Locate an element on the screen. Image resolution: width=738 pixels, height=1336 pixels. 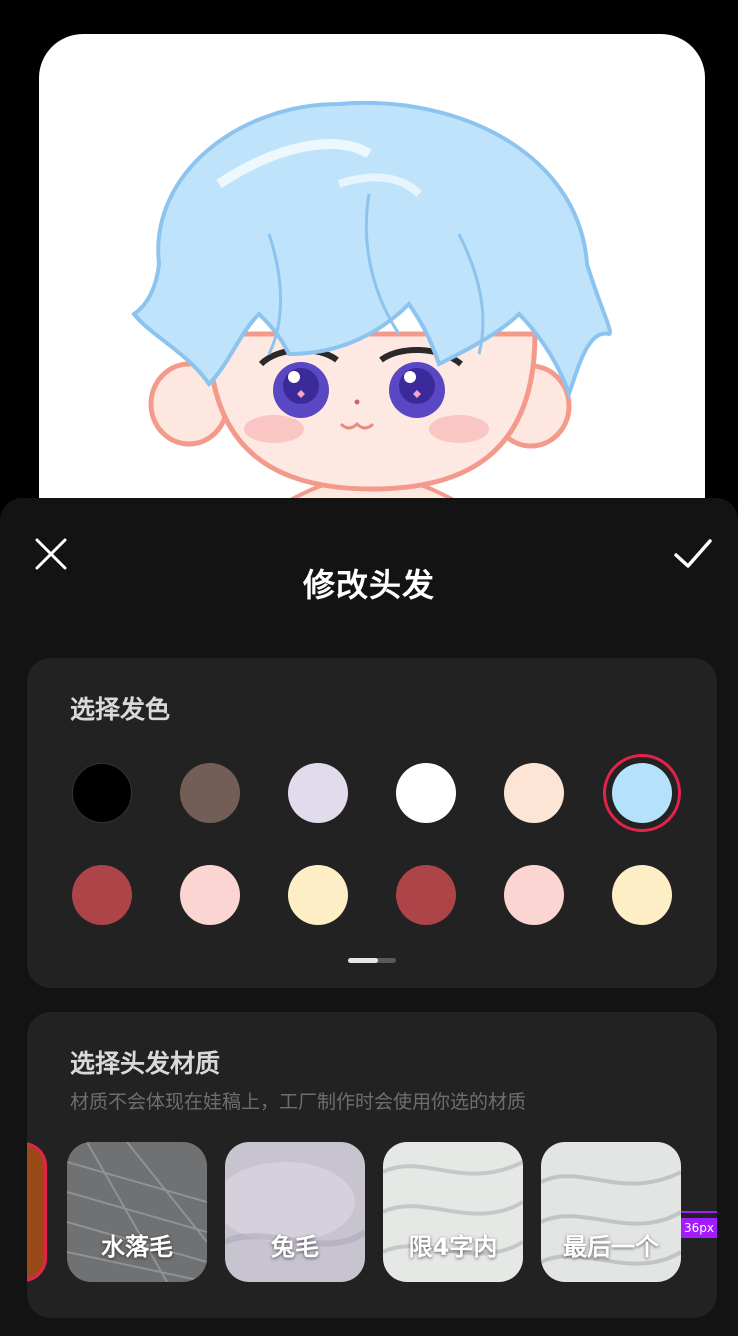
hair-color-title: 选择发色 is located at coordinates (120, 709).